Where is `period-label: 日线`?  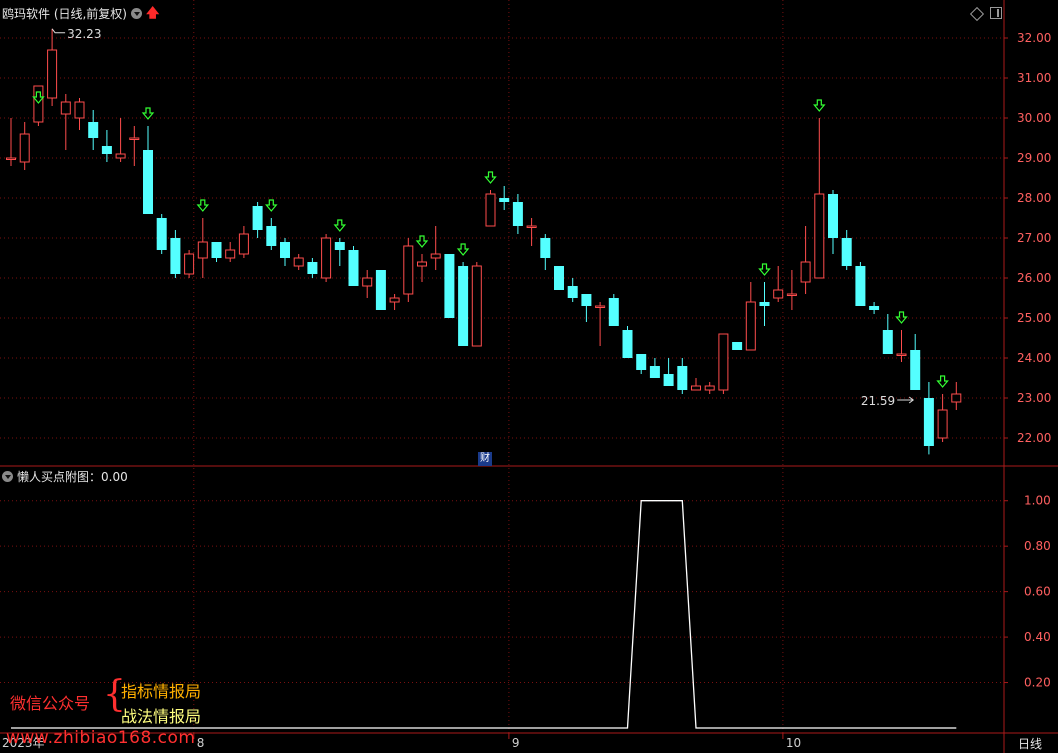 period-label: 日线 is located at coordinates (1030, 743).